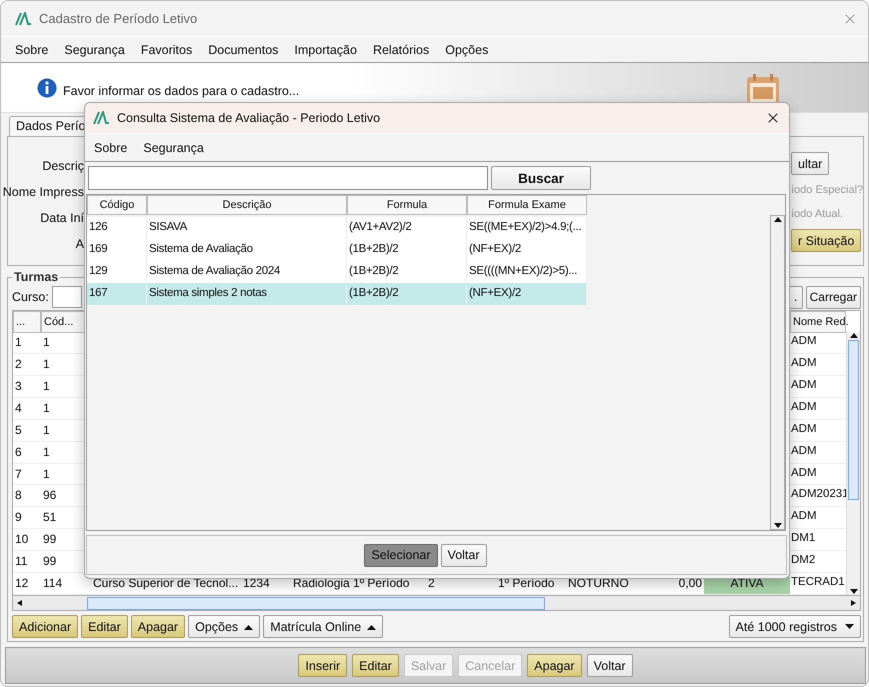 This screenshot has height=687, width=869. Describe the element at coordinates (763, 88) in the screenshot. I see `calendar-icon` at that location.